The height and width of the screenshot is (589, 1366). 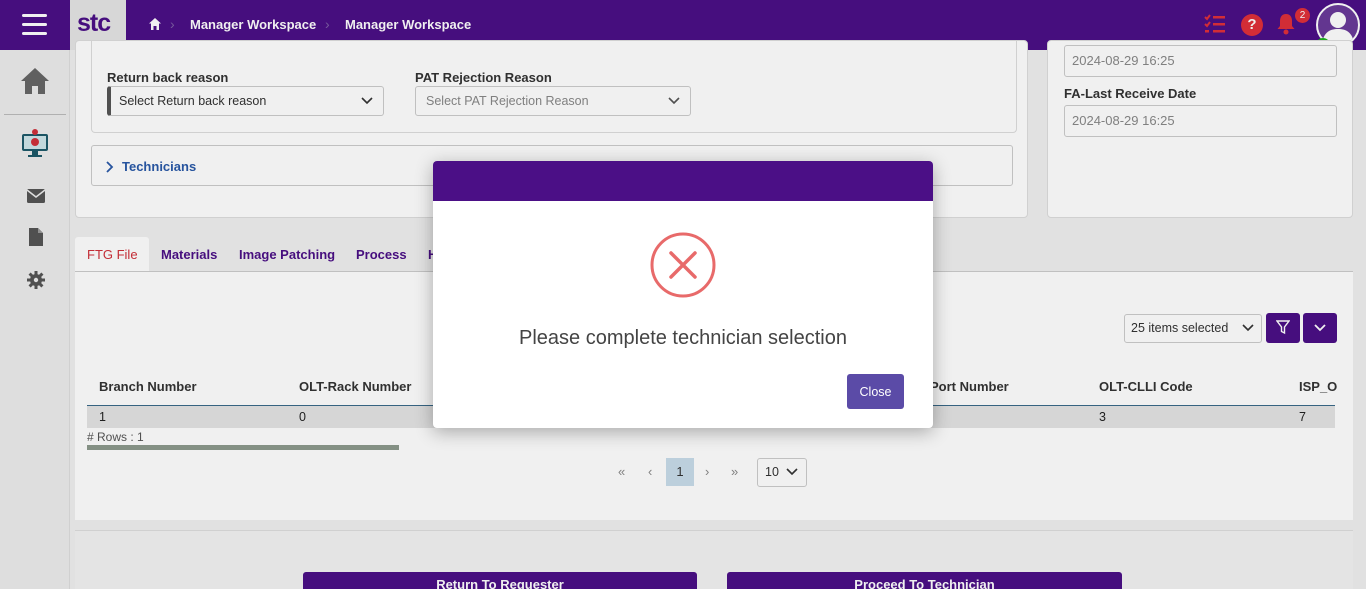 What do you see at coordinates (683, 338) in the screenshot?
I see `dialog-message: Please complete technician selection` at bounding box center [683, 338].